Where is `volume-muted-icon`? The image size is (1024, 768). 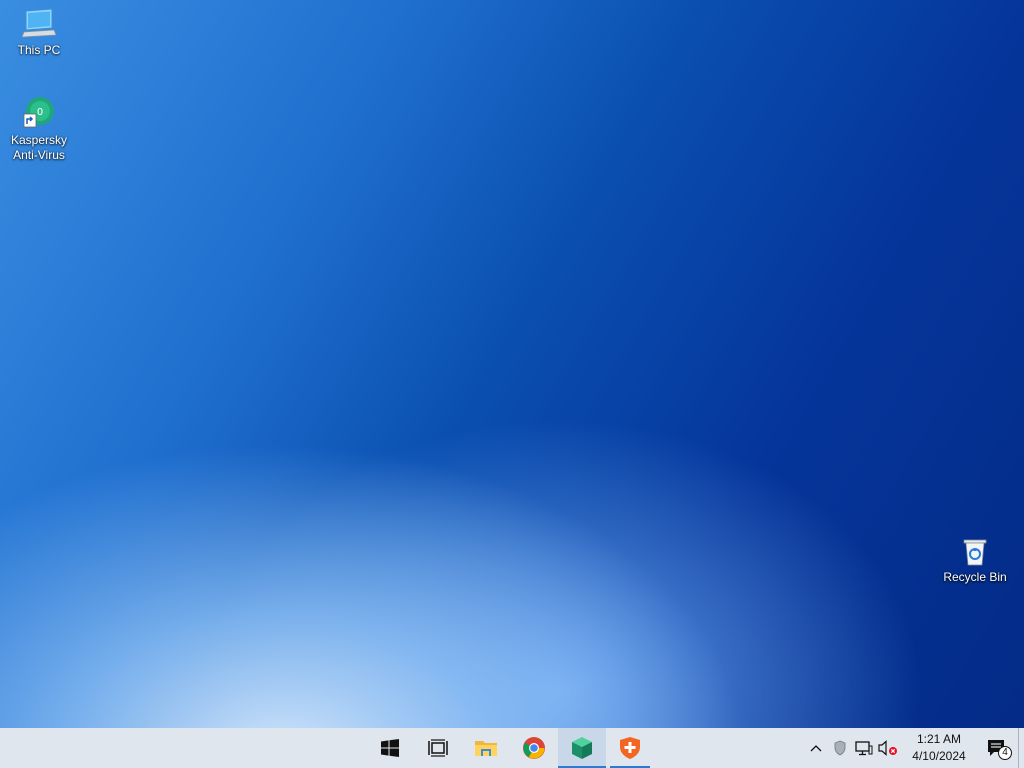
volume-muted-icon is located at coordinates (887, 748).